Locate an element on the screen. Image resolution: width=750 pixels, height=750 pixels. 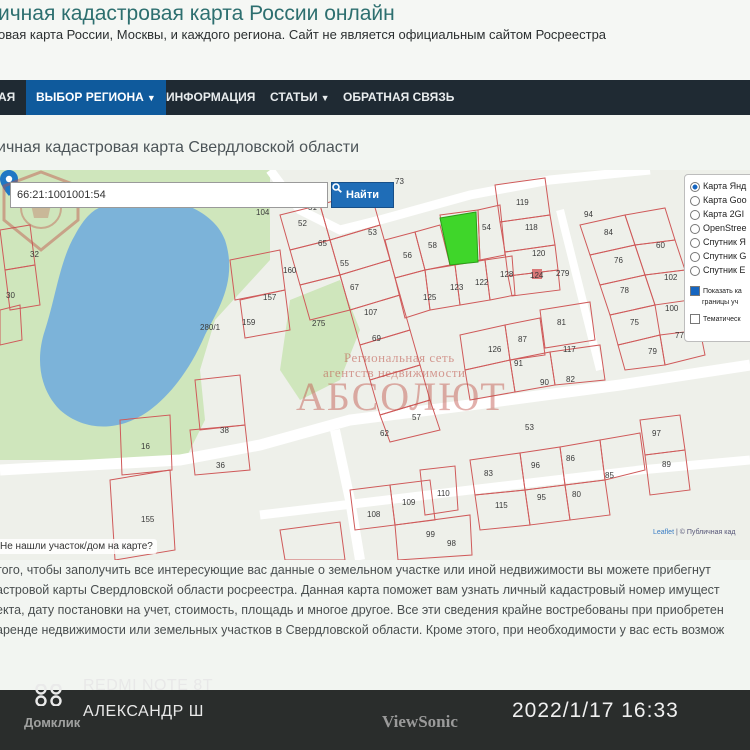
plot-number-label: 83 is located at coordinates (488, 473).